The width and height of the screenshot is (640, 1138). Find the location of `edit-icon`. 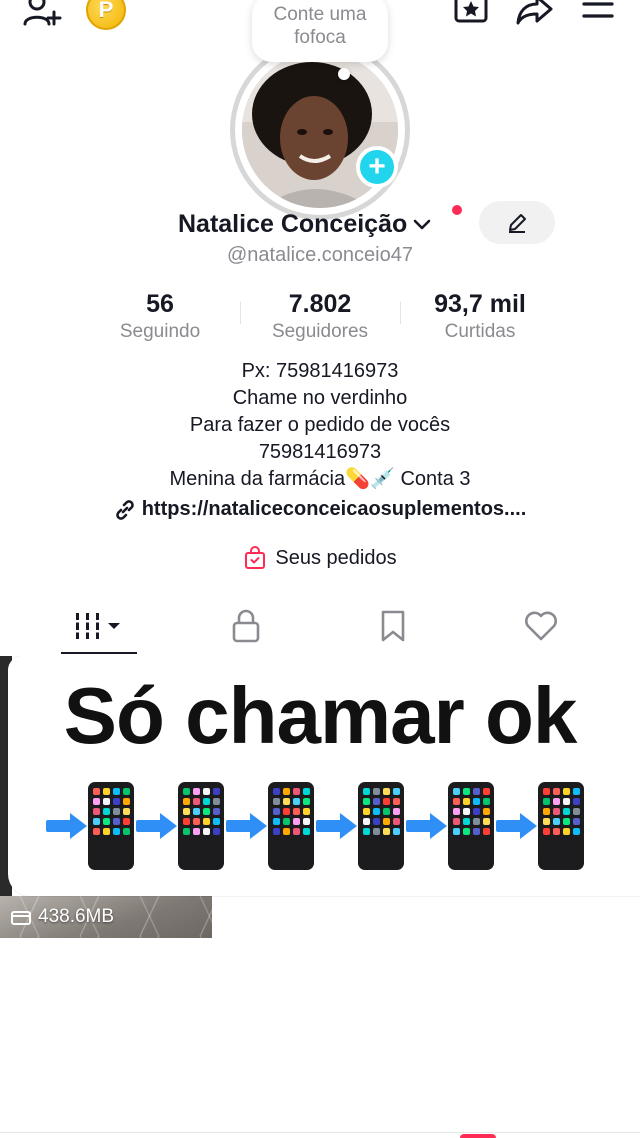

edit-icon is located at coordinates (517, 223).